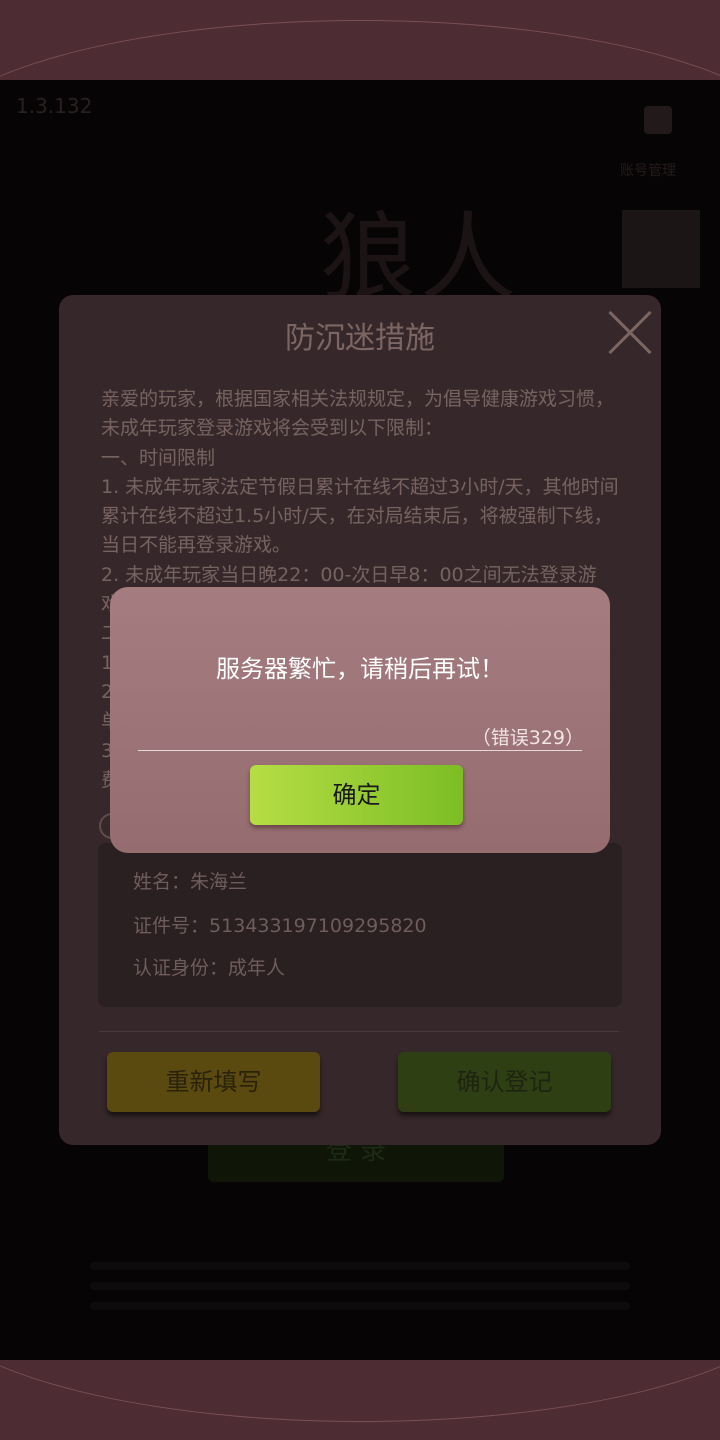 The width and height of the screenshot is (720, 1440). I want to click on name-label: 姓名：, so click(162, 882).